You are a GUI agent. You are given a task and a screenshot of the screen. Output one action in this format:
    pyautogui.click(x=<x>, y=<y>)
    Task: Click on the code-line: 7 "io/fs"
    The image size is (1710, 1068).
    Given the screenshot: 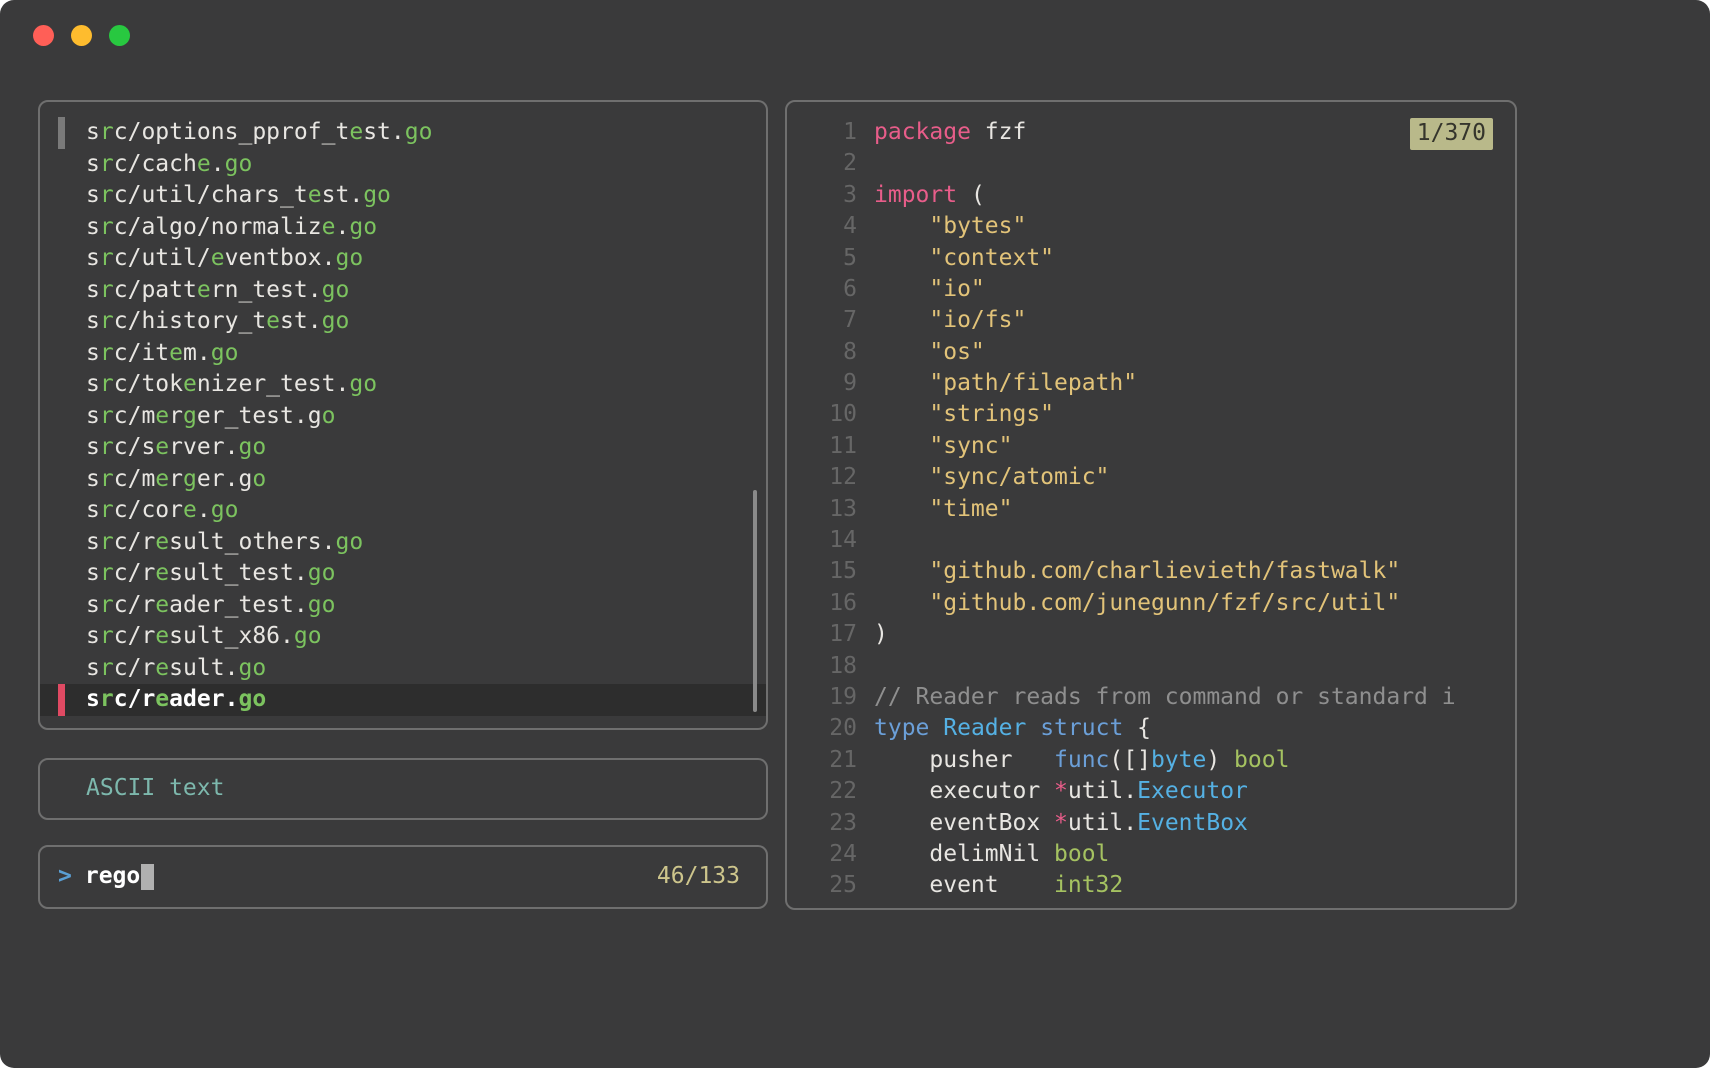 What is the action you would take?
    pyautogui.click(x=1151, y=320)
    